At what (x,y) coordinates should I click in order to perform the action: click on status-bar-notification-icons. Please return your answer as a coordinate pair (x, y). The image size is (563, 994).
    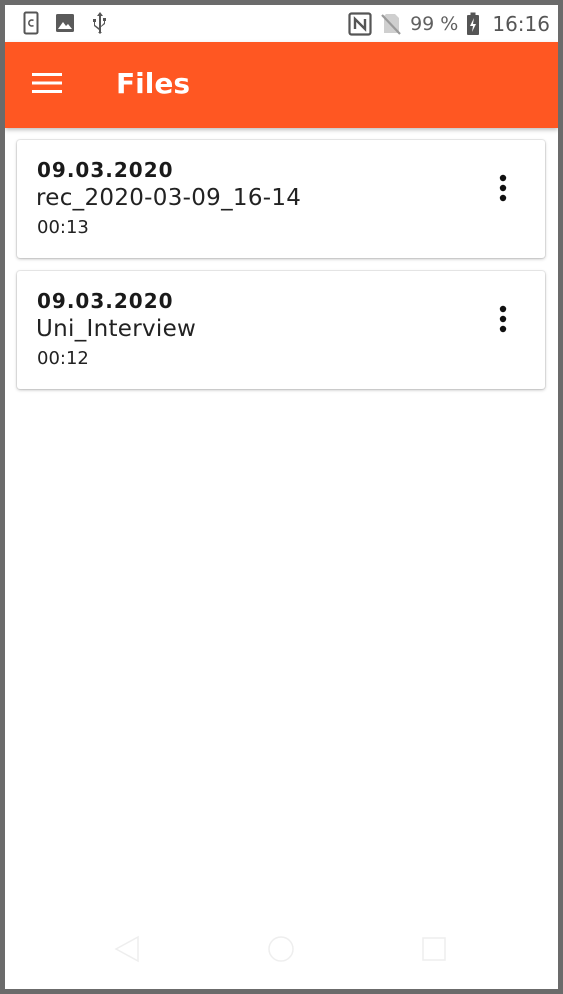
    Looking at the image, I should click on (66, 23).